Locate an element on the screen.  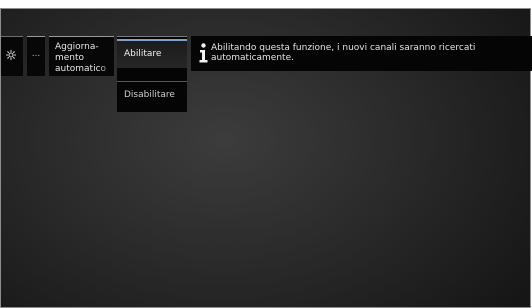
option-enable-label: Abilitare is located at coordinates (143, 54).